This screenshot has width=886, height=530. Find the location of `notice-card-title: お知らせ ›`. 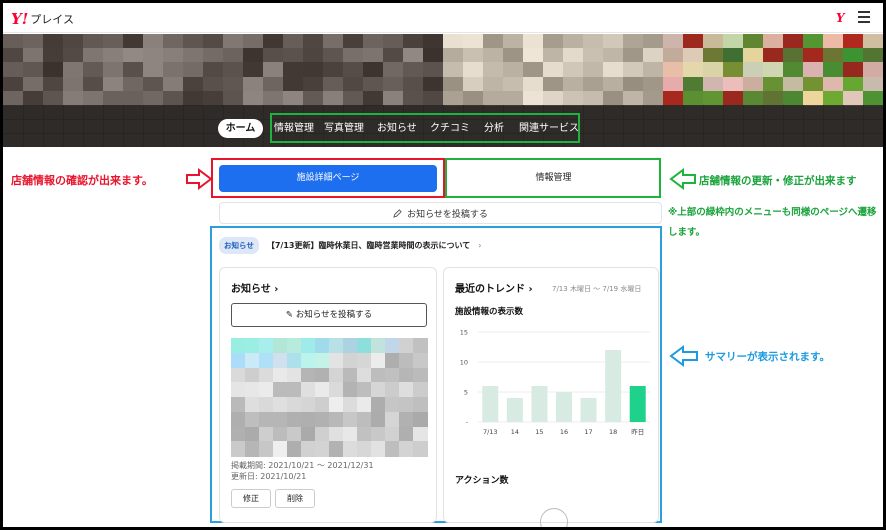

notice-card-title: お知らせ › is located at coordinates (254, 287).